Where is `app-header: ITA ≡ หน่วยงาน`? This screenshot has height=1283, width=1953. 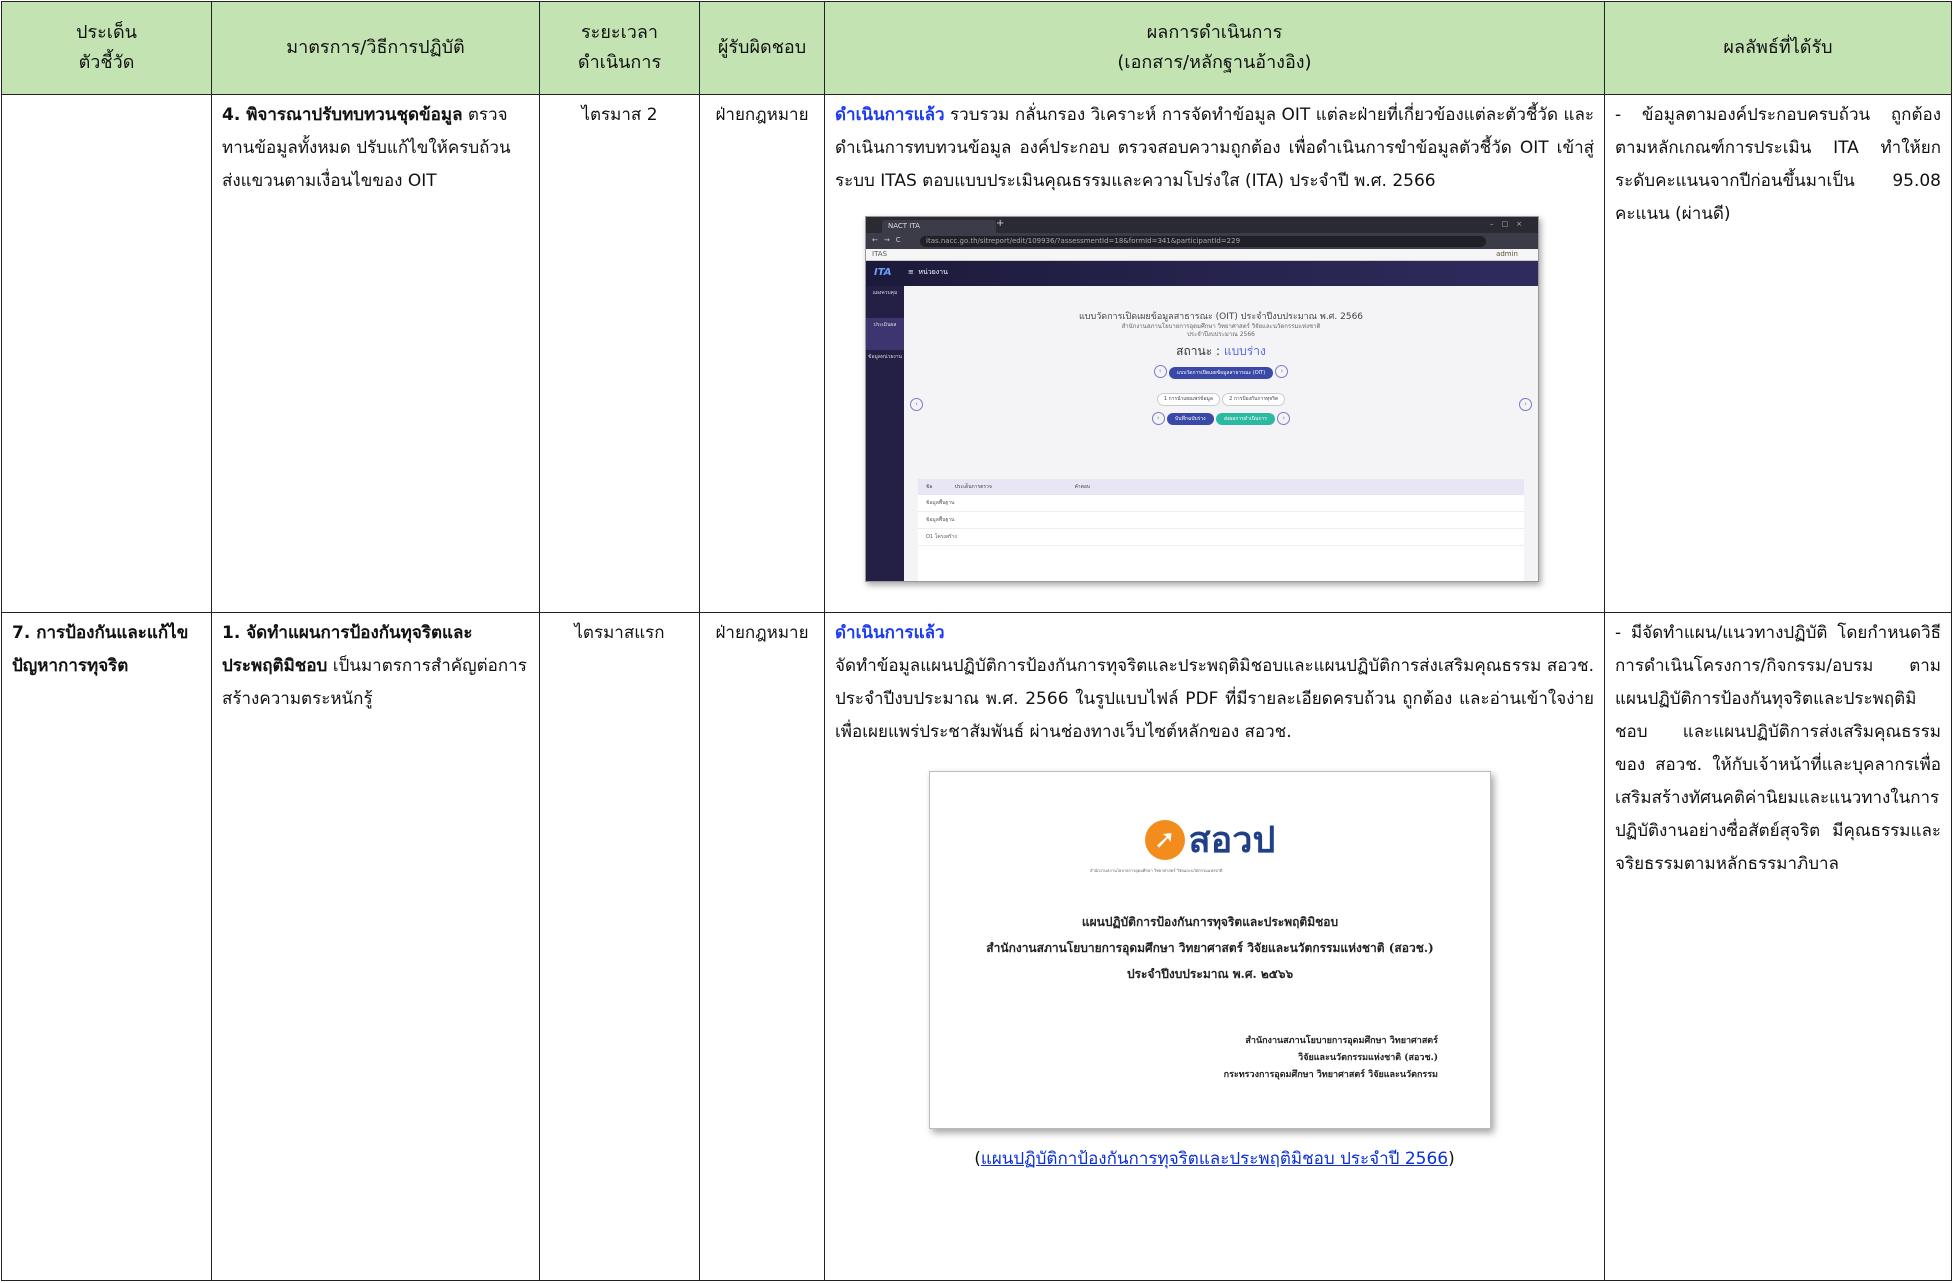 app-header: ITA ≡ หน่วยงาน is located at coordinates (1202, 274).